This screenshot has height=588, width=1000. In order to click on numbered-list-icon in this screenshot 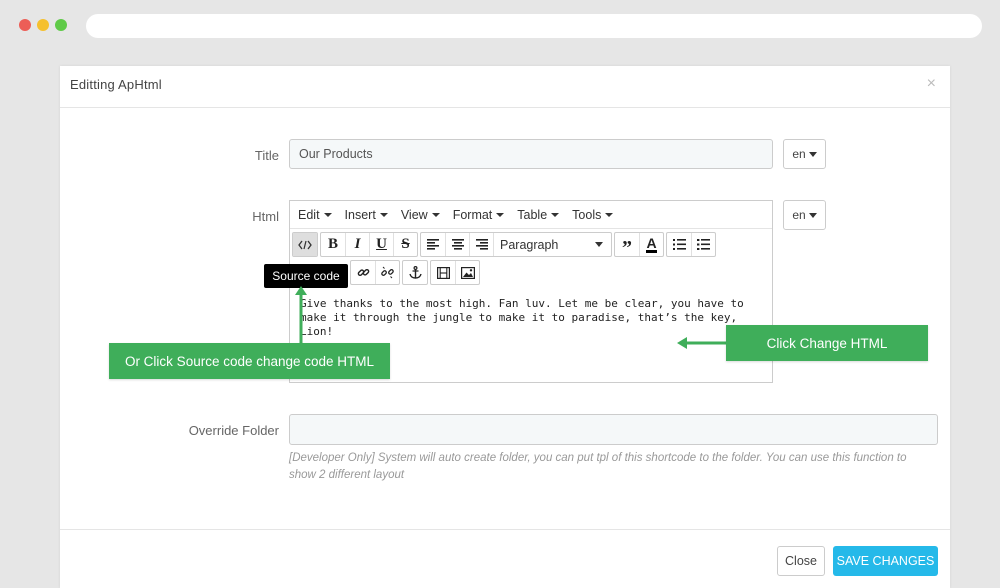, I will do `click(703, 244)`.